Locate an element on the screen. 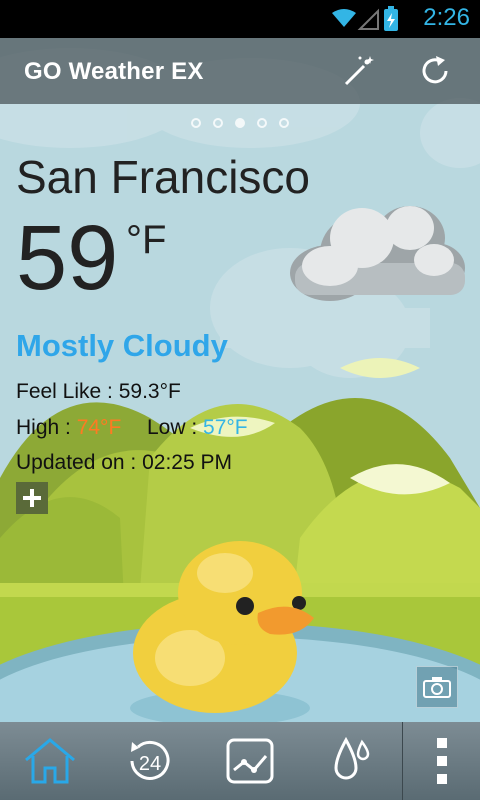 Image resolution: width=480 pixels, height=800 pixels. status-icons is located at coordinates (365, 18).